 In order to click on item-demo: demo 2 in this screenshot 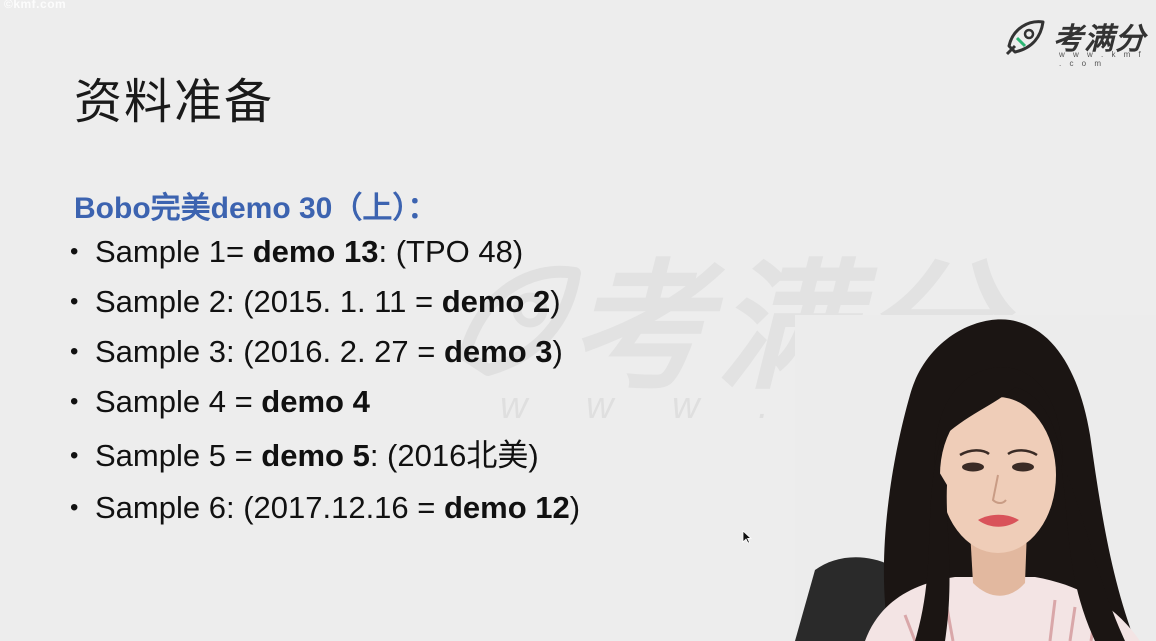, I will do `click(496, 301)`.